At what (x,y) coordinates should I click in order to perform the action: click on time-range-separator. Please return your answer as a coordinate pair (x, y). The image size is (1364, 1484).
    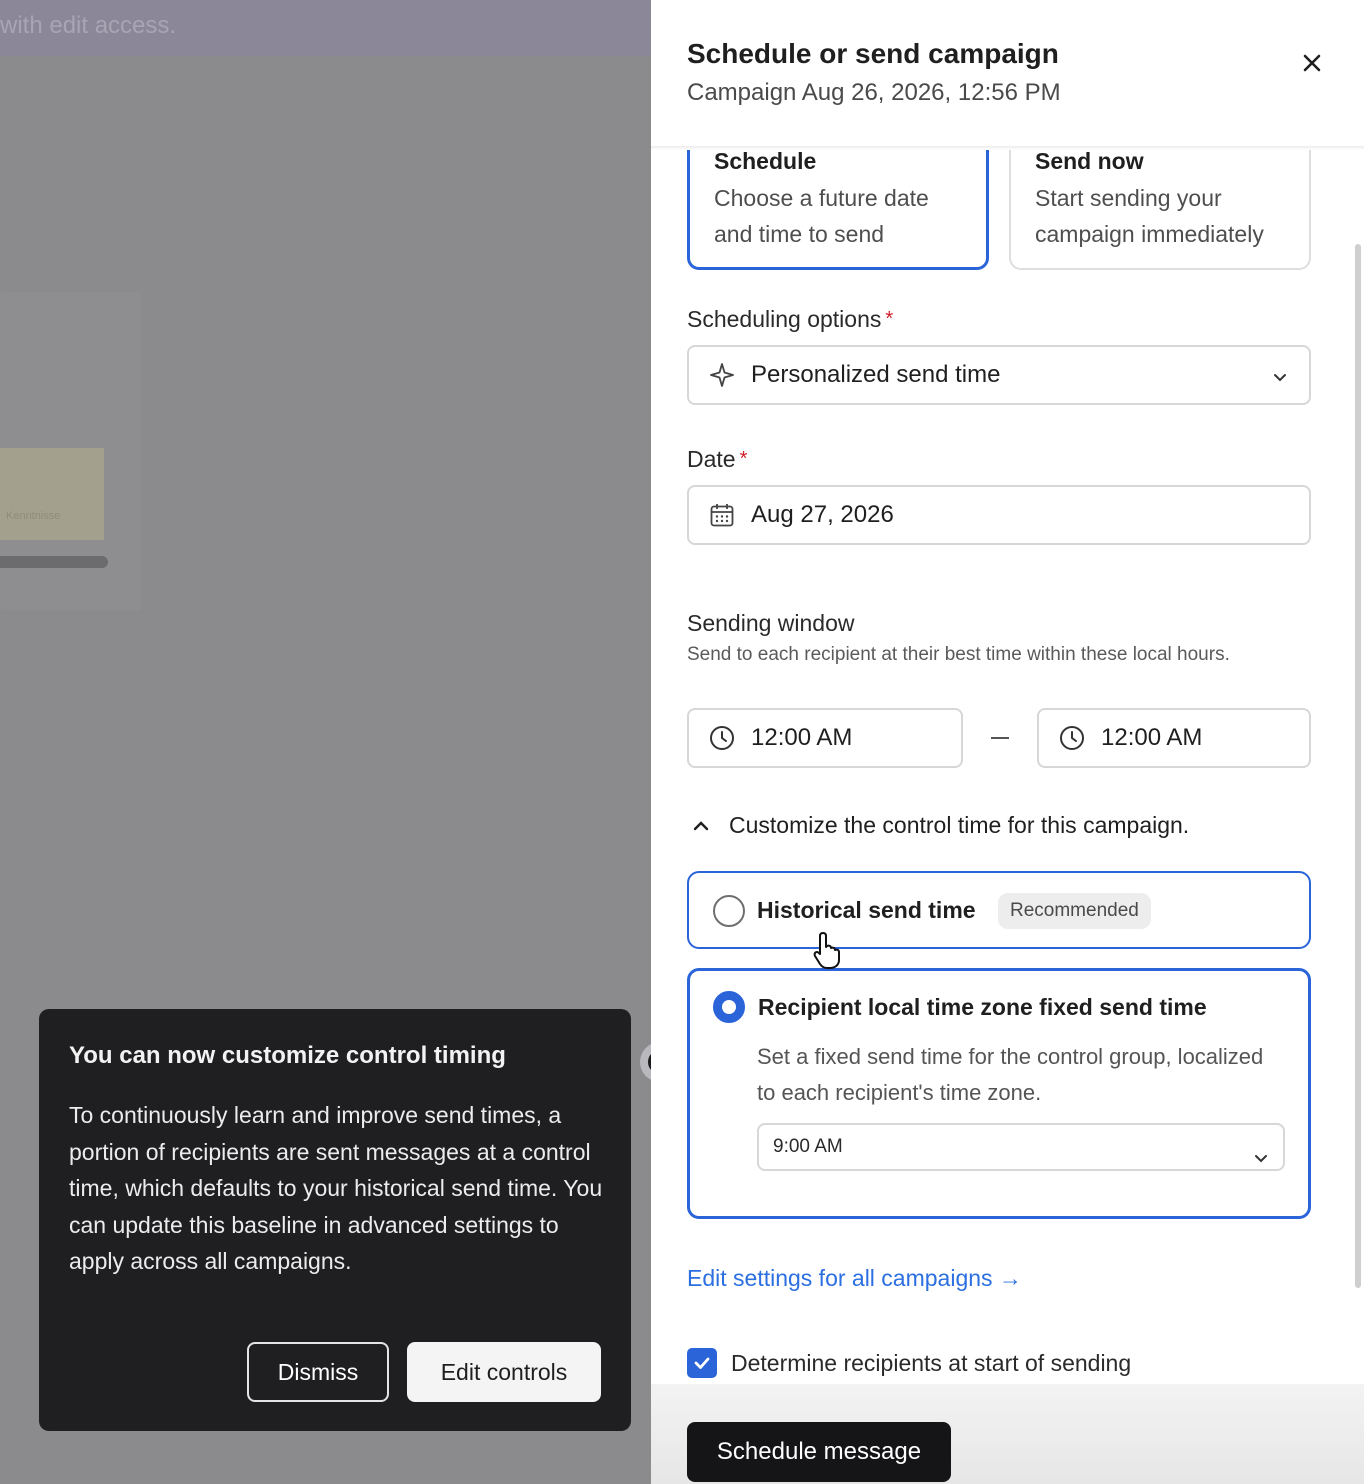
    Looking at the image, I should click on (1000, 738).